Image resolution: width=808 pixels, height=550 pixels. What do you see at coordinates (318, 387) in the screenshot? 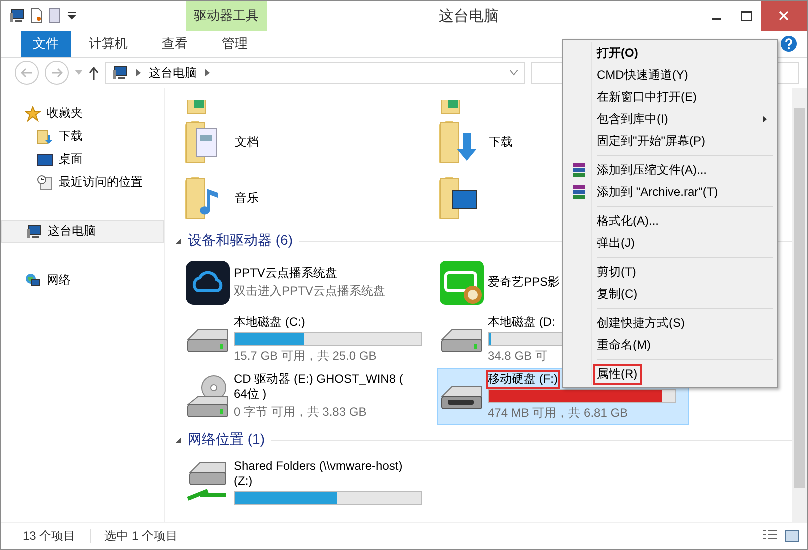
I see `drive-name: CD 驱动器 (E:) GHOST_WIN8 ( 64位 )` at bounding box center [318, 387].